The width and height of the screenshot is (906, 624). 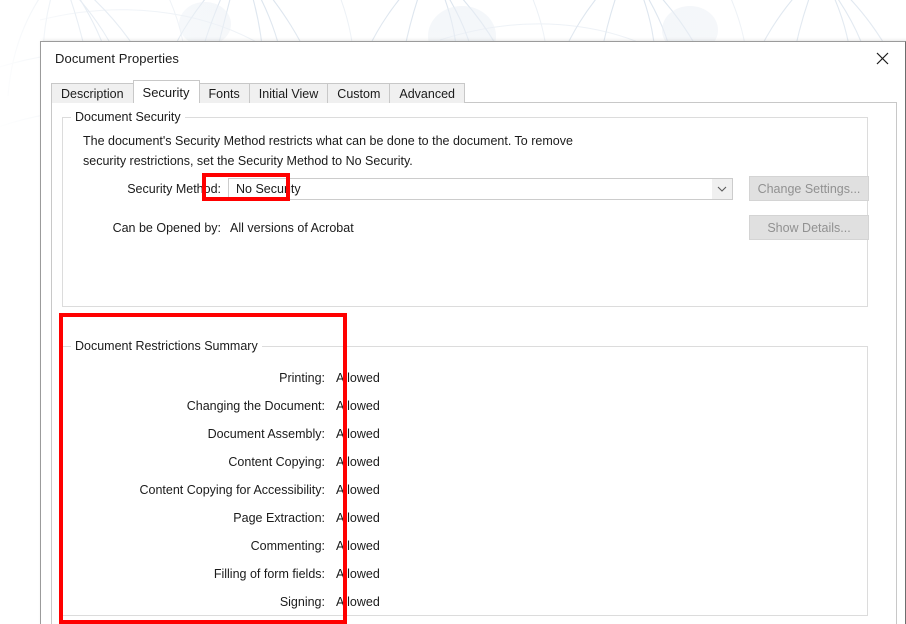 I want to click on security-method-dropdown: No Security, so click(x=480, y=189).